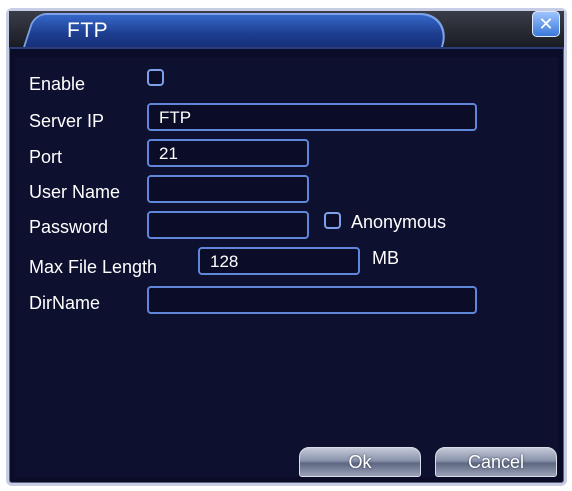 This screenshot has height=491, width=572. I want to click on server-ip-field: FTP, so click(312, 117).